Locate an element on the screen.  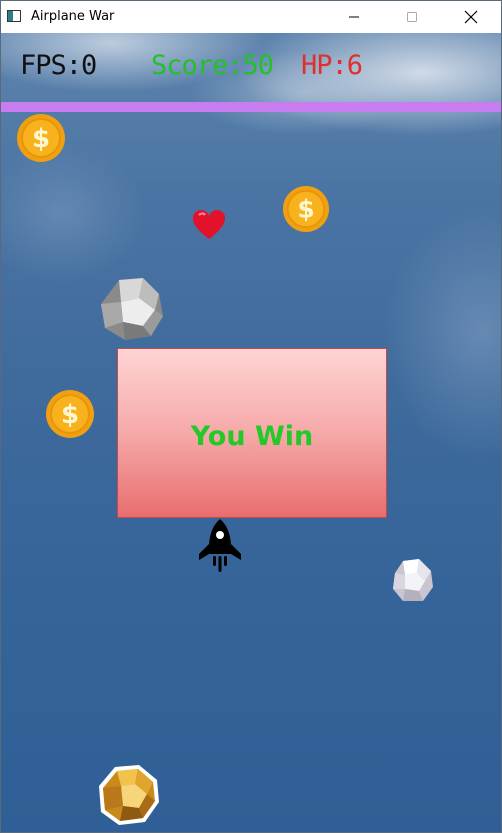
win-dialog: You Win is located at coordinates (252, 433).